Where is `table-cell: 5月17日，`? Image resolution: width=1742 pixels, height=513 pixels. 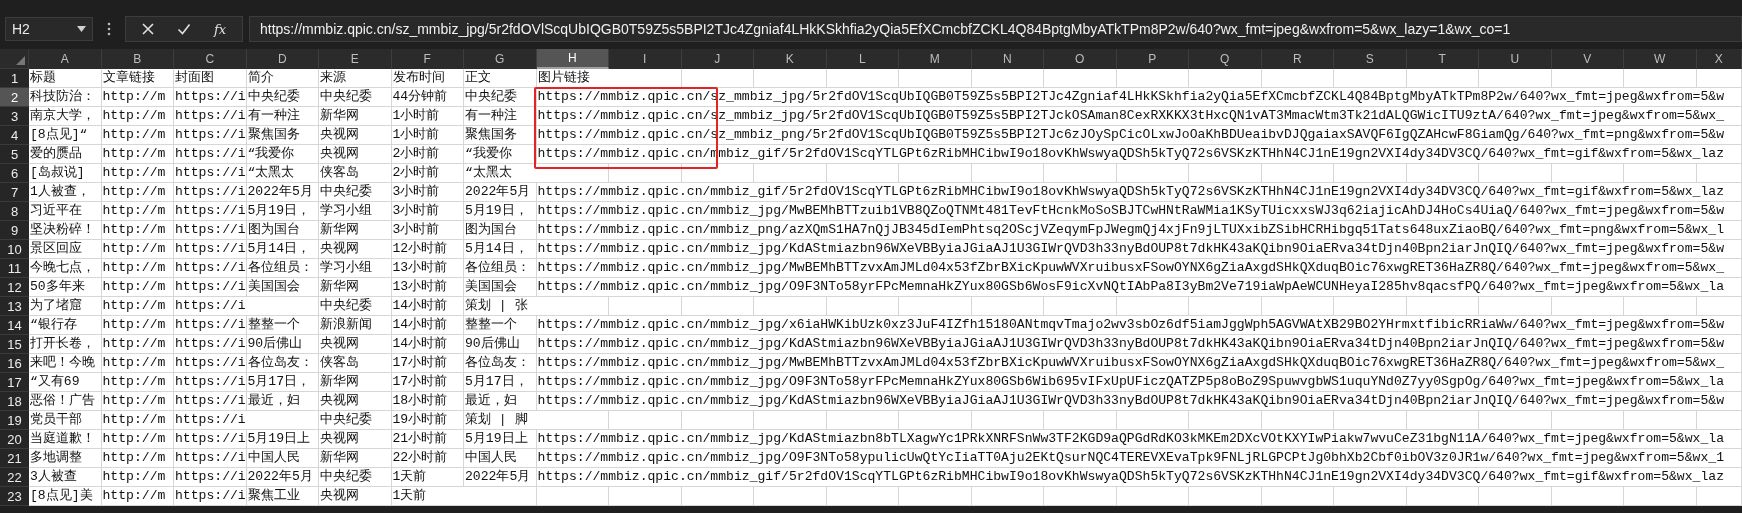
table-cell: 5月17日， is located at coordinates (500, 382).